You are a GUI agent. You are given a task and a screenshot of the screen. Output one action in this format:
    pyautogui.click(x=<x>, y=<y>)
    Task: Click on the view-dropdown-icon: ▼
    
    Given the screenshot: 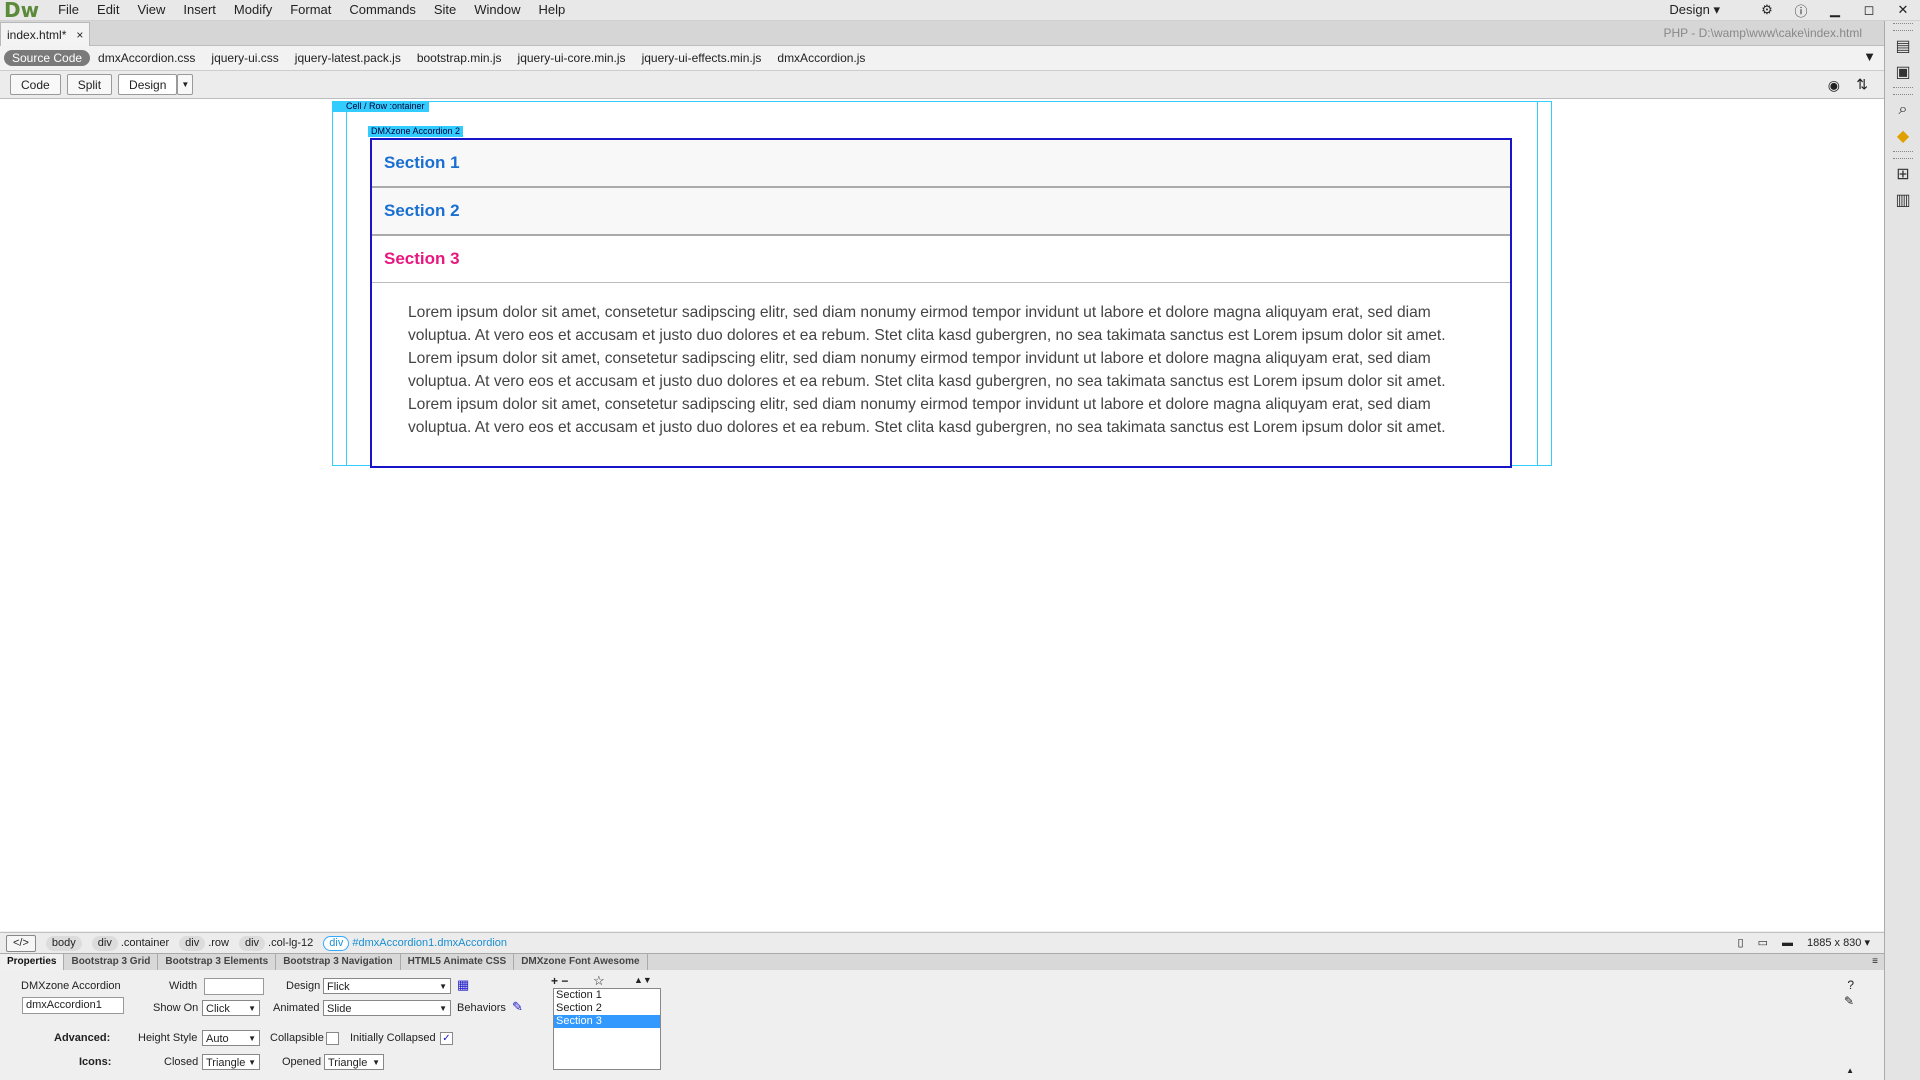 What is the action you would take?
    pyautogui.click(x=185, y=84)
    